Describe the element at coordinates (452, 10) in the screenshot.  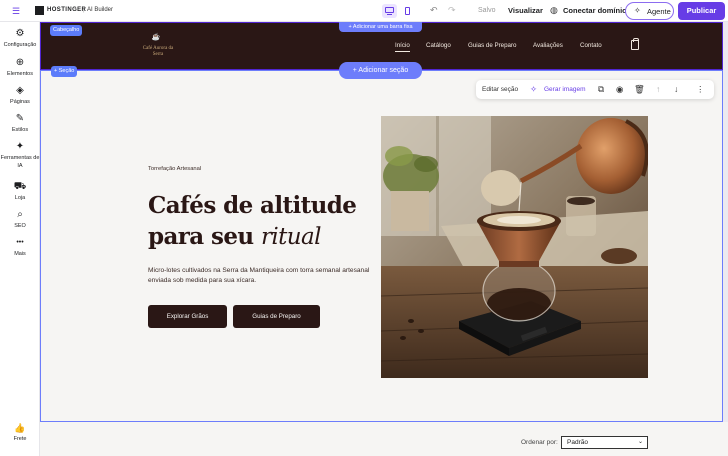
I see `redo-icon: ↷` at that location.